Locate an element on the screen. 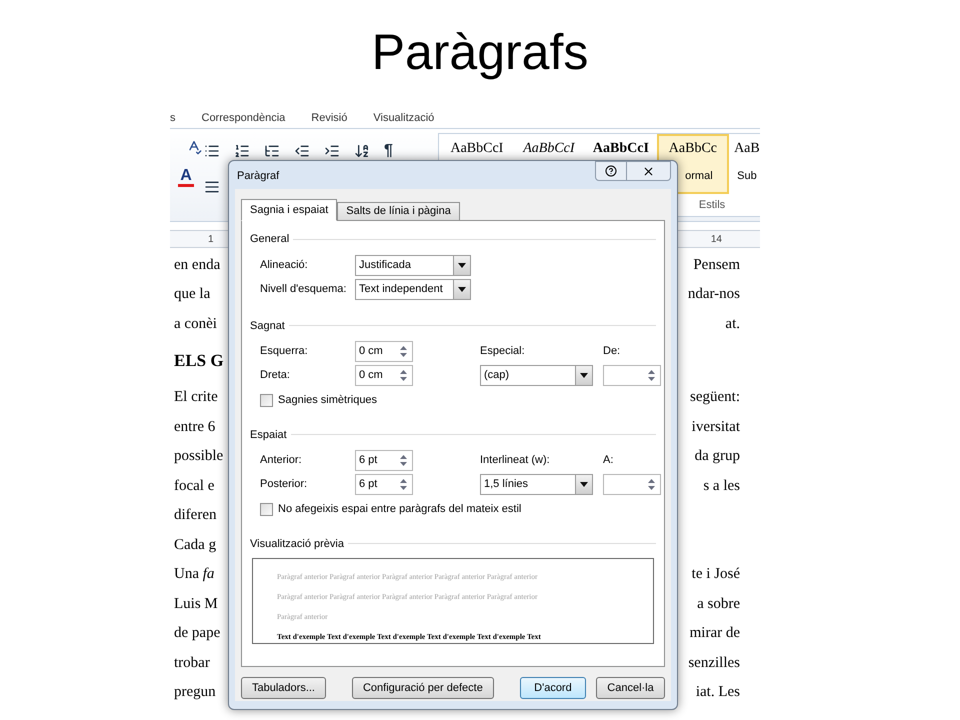 Image resolution: width=960 pixels, height=720 pixels. field-label: Especial: is located at coordinates (503, 351).